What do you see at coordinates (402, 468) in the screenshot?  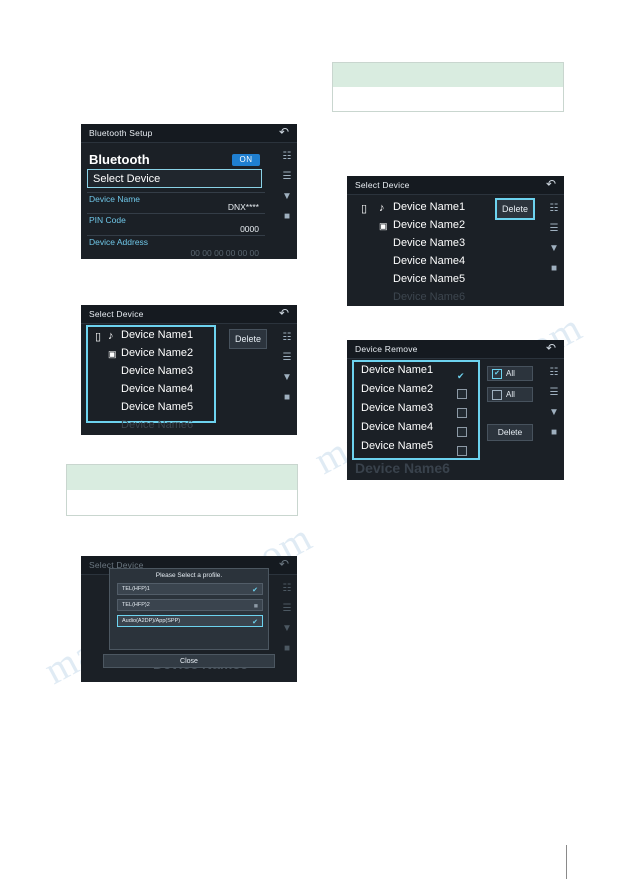 I see `background-device-label: Device Name6` at bounding box center [402, 468].